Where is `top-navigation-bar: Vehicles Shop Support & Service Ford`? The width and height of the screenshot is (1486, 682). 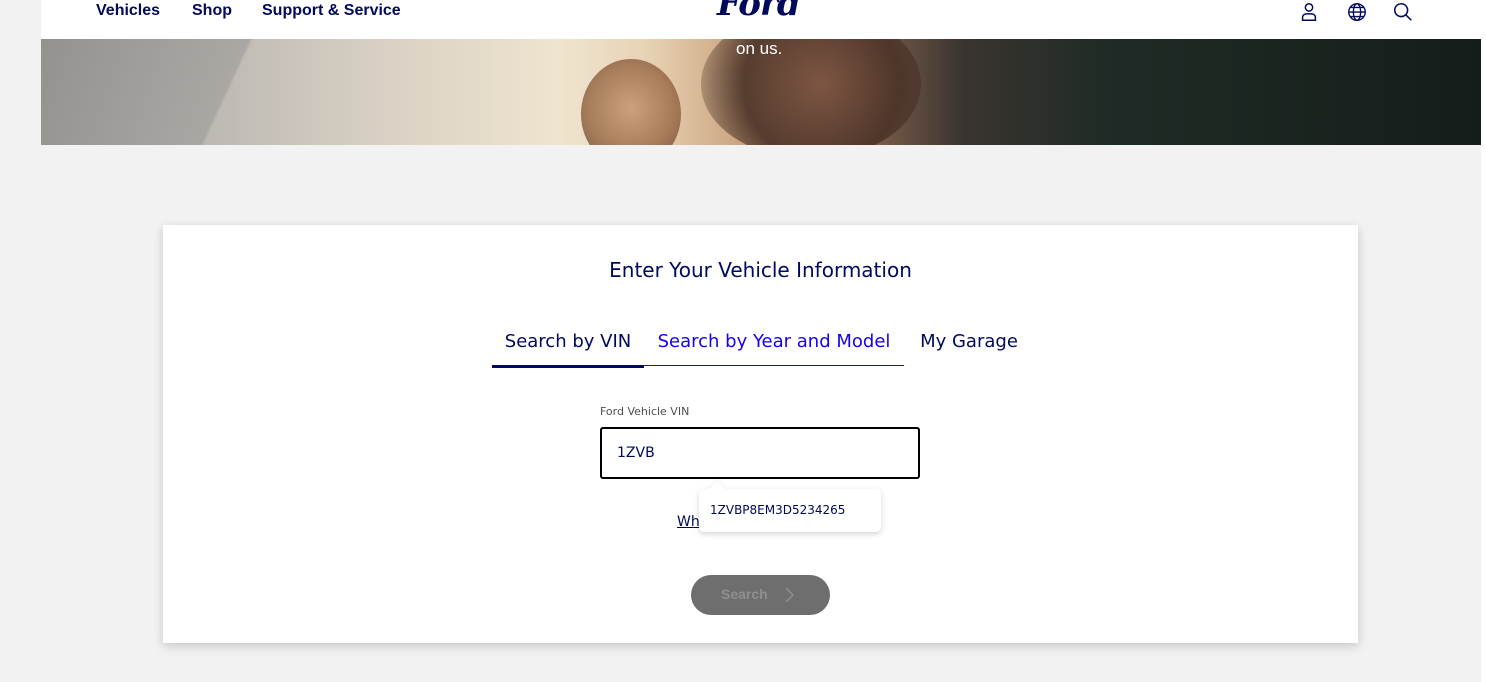
top-navigation-bar: Vehicles Shop Support & Service Ford is located at coordinates (761, 19).